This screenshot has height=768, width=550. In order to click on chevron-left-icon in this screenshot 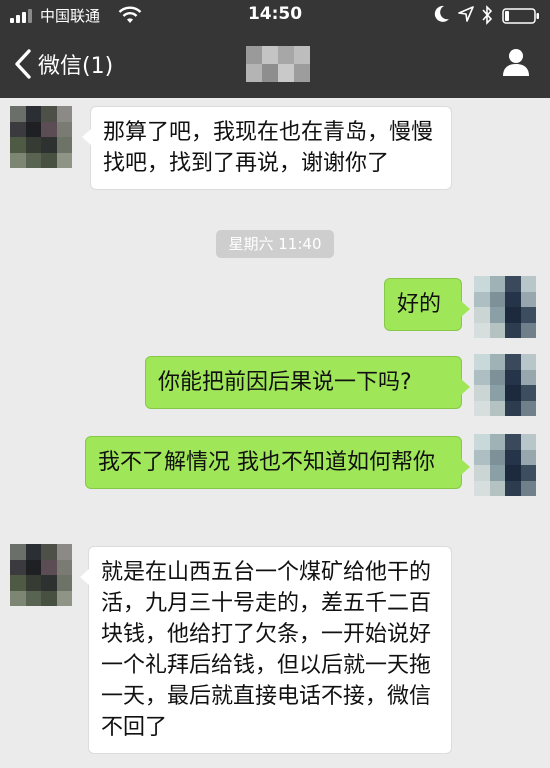, I will do `click(23, 64)`.